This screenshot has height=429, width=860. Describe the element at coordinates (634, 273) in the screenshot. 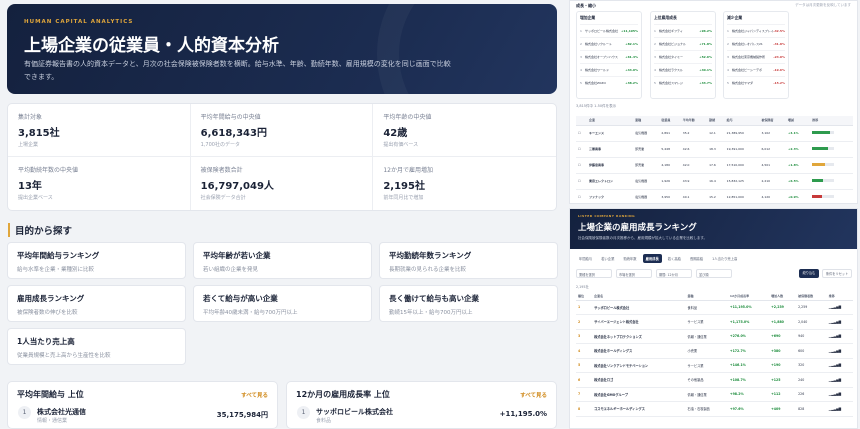

I see `filter-select: 市場を選択` at that location.